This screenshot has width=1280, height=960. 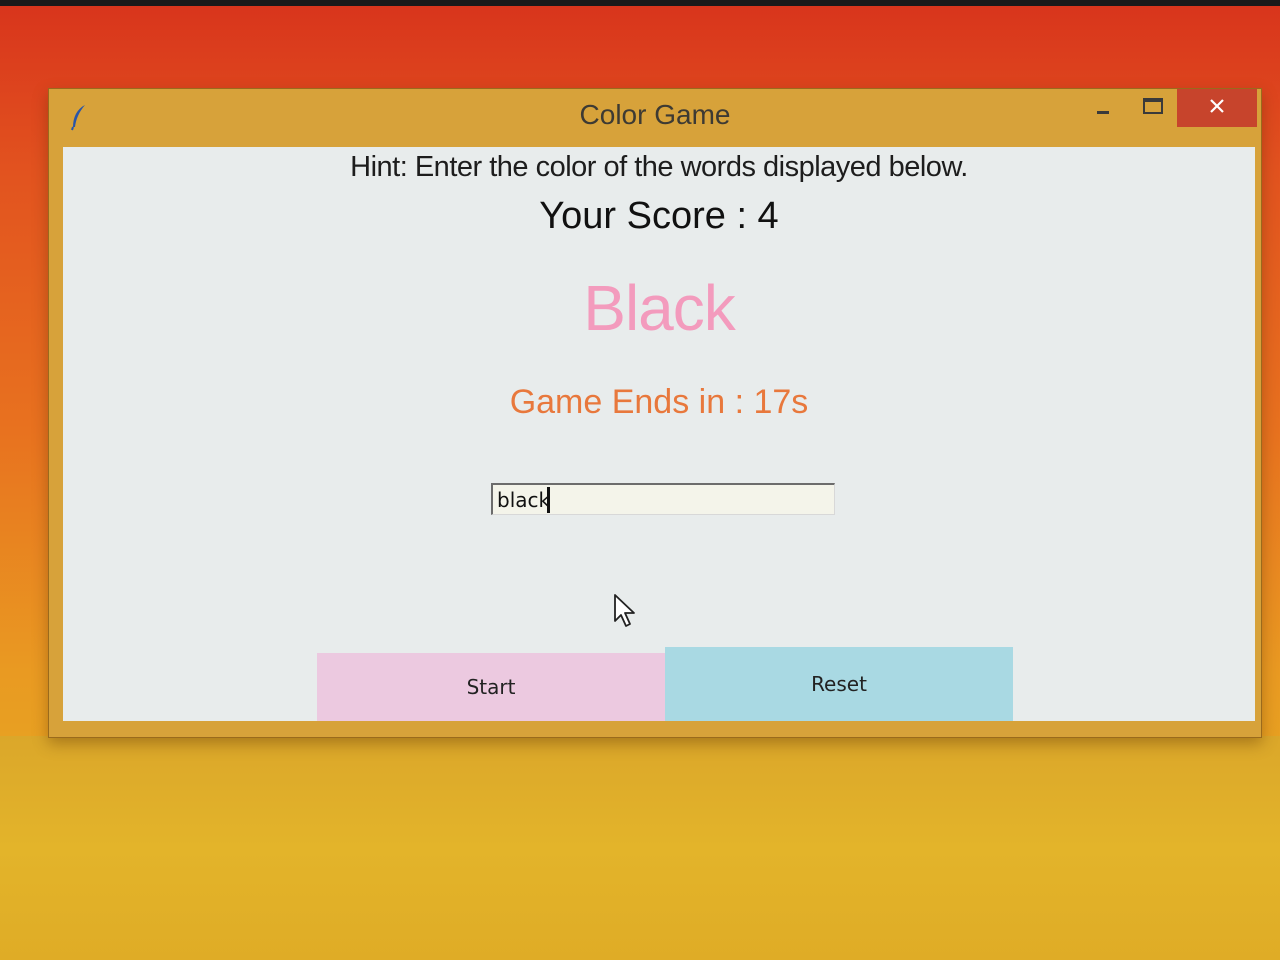 What do you see at coordinates (663, 499) in the screenshot?
I see `color-answer-input` at bounding box center [663, 499].